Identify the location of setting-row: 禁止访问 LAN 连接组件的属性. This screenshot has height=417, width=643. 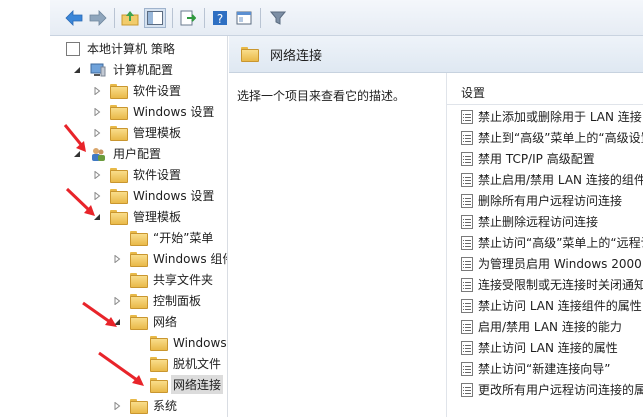
(551, 305).